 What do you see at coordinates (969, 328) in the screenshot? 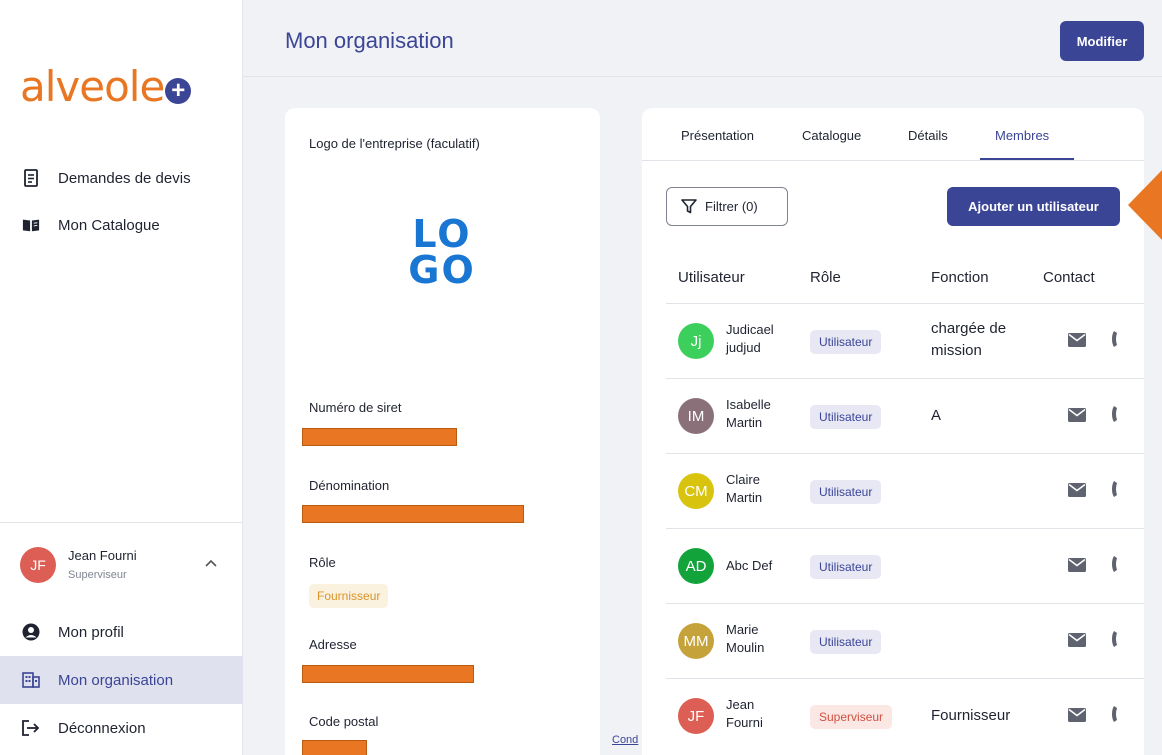
I see `fonction-line-1: chargée de` at bounding box center [969, 328].